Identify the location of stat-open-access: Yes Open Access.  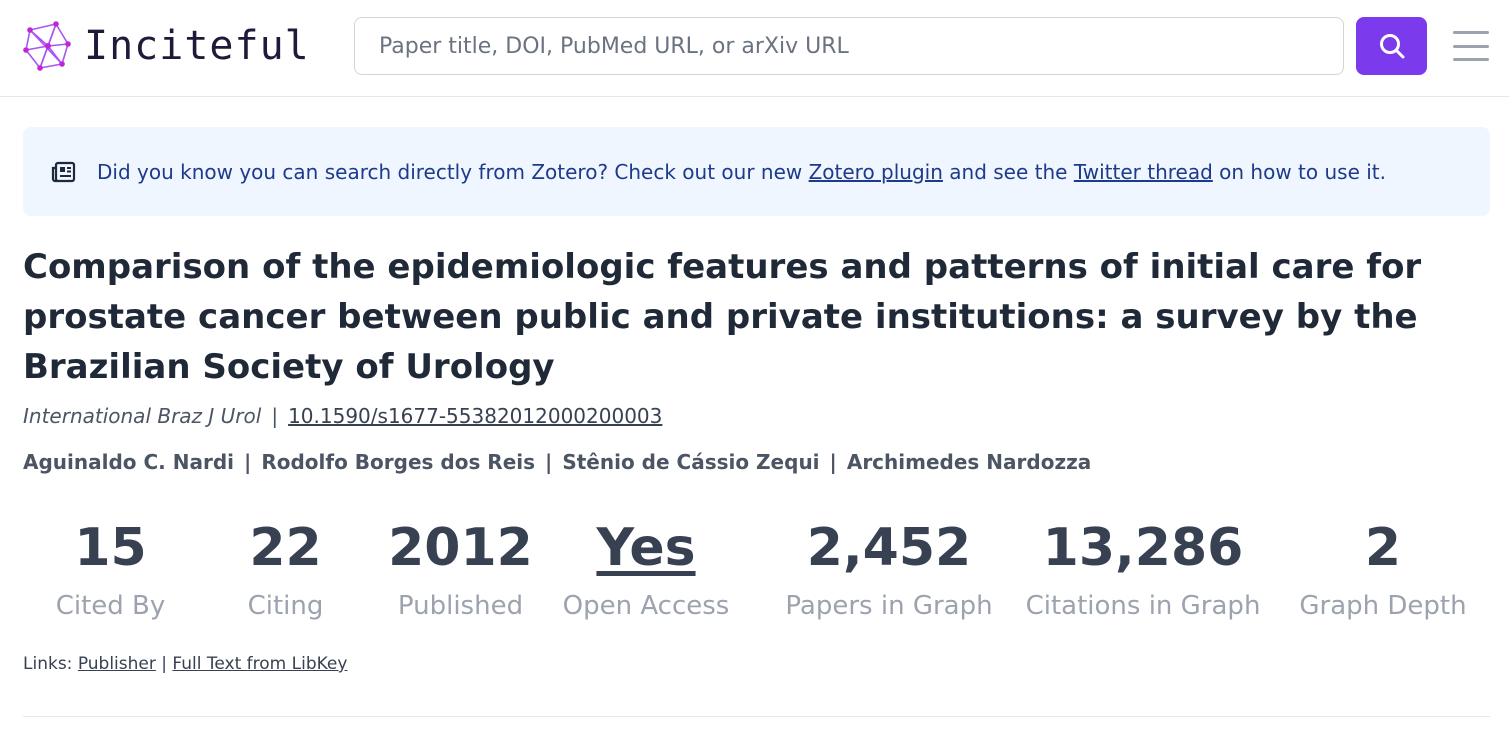
(646, 570).